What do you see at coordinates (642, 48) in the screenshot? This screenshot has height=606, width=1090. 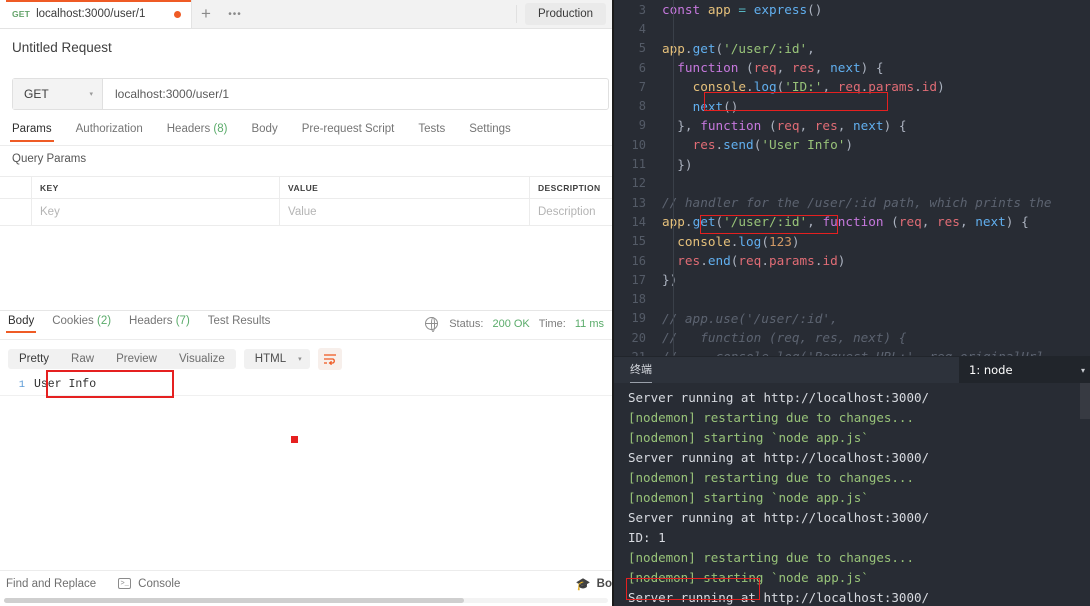 I see `code-line-number: 5` at bounding box center [642, 48].